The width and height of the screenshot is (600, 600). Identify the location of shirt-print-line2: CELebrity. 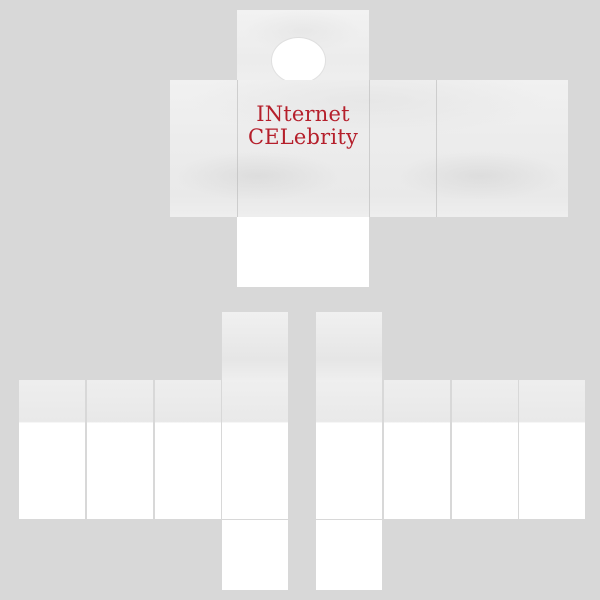
(303, 137).